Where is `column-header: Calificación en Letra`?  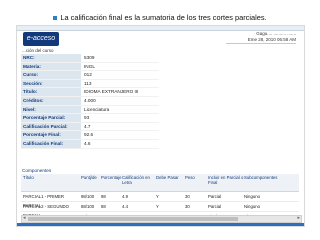
column-header: Calificación en Letra is located at coordinates (139, 182).